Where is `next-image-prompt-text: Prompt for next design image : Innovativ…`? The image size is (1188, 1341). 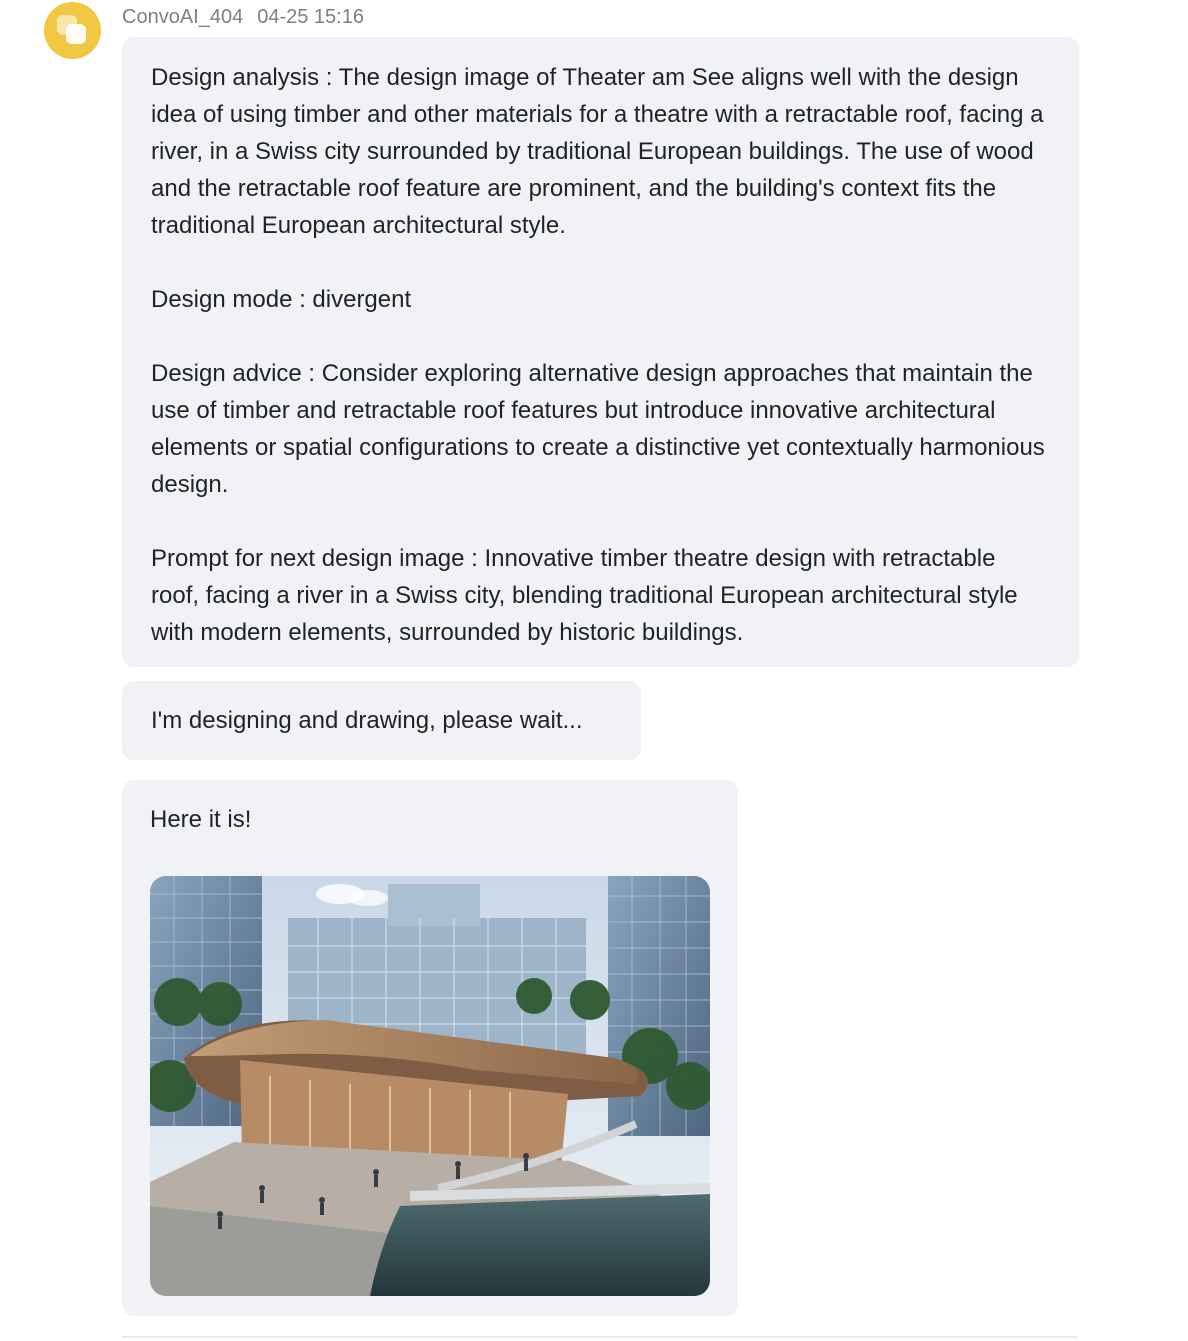 next-image-prompt-text: Prompt for next design image : Innovativ… is located at coordinates (588, 595).